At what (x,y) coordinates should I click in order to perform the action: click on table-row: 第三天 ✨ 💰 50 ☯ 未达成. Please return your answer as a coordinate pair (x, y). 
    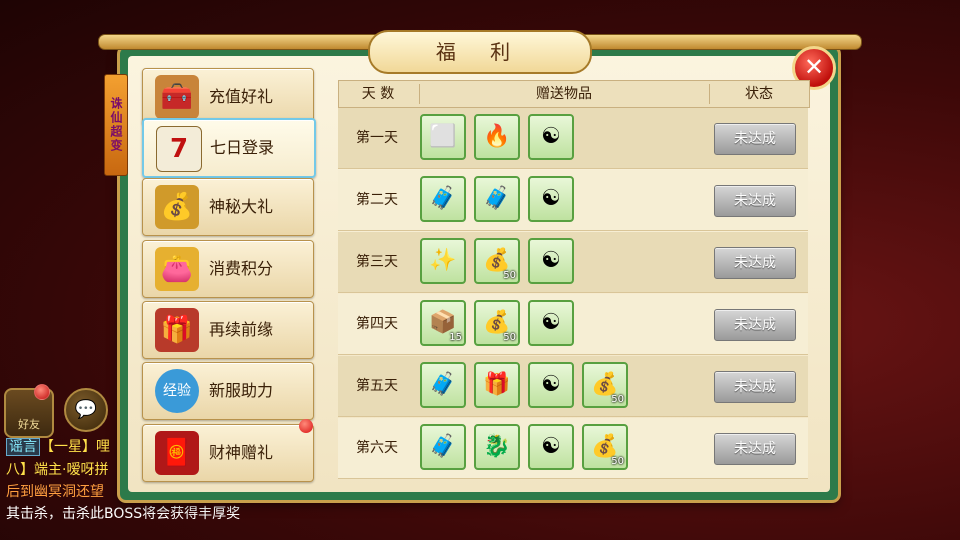
    Looking at the image, I should click on (573, 262).